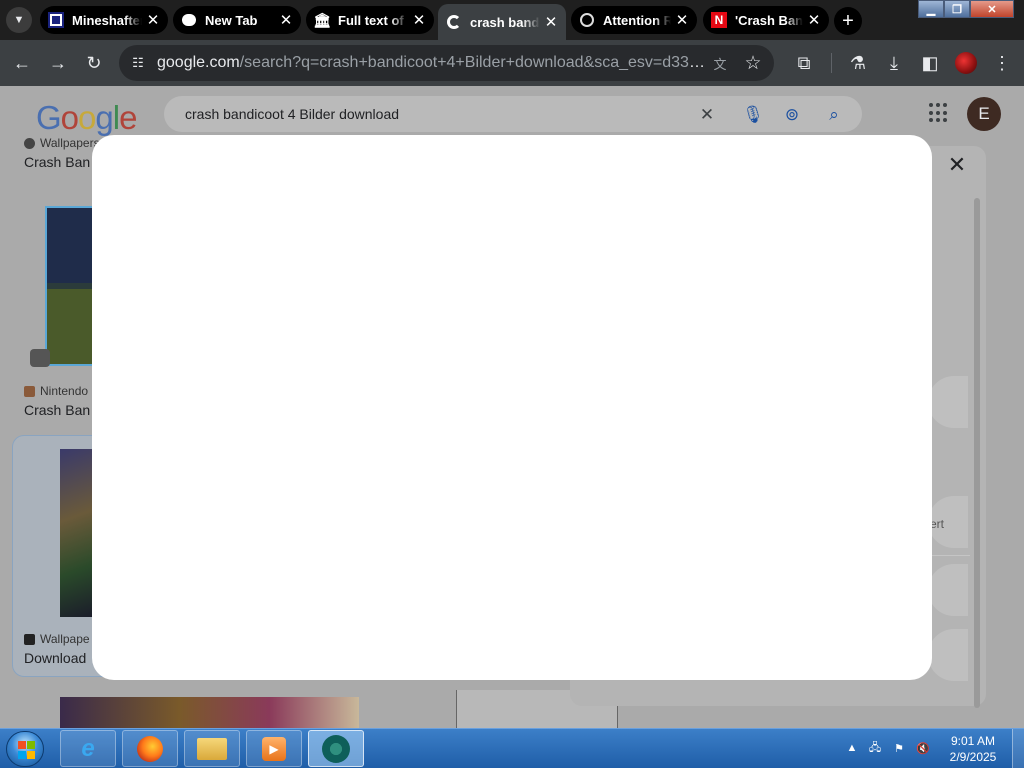  What do you see at coordinates (512, 748) in the screenshot?
I see `windows-taskbar: e ▶ ▲ 🖧 ⚑ 🔇 9:01 AM 2/9/2025` at bounding box center [512, 748].